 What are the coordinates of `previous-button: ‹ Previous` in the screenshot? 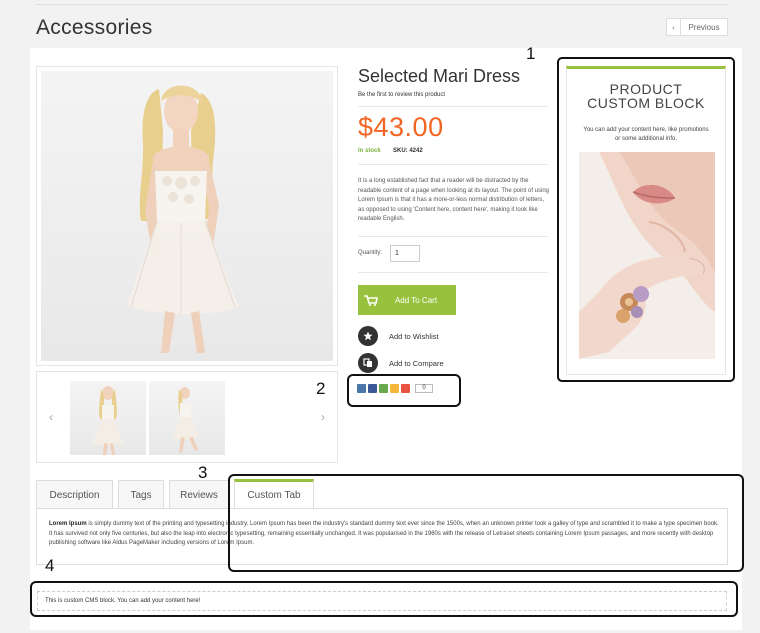 It's located at (697, 27).